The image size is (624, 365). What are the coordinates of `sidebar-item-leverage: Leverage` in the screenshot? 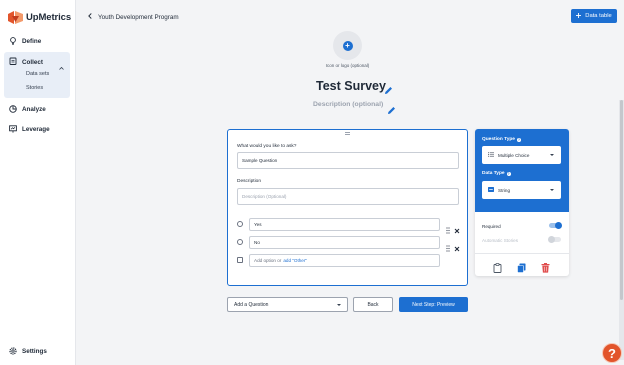 It's located at (29, 129).